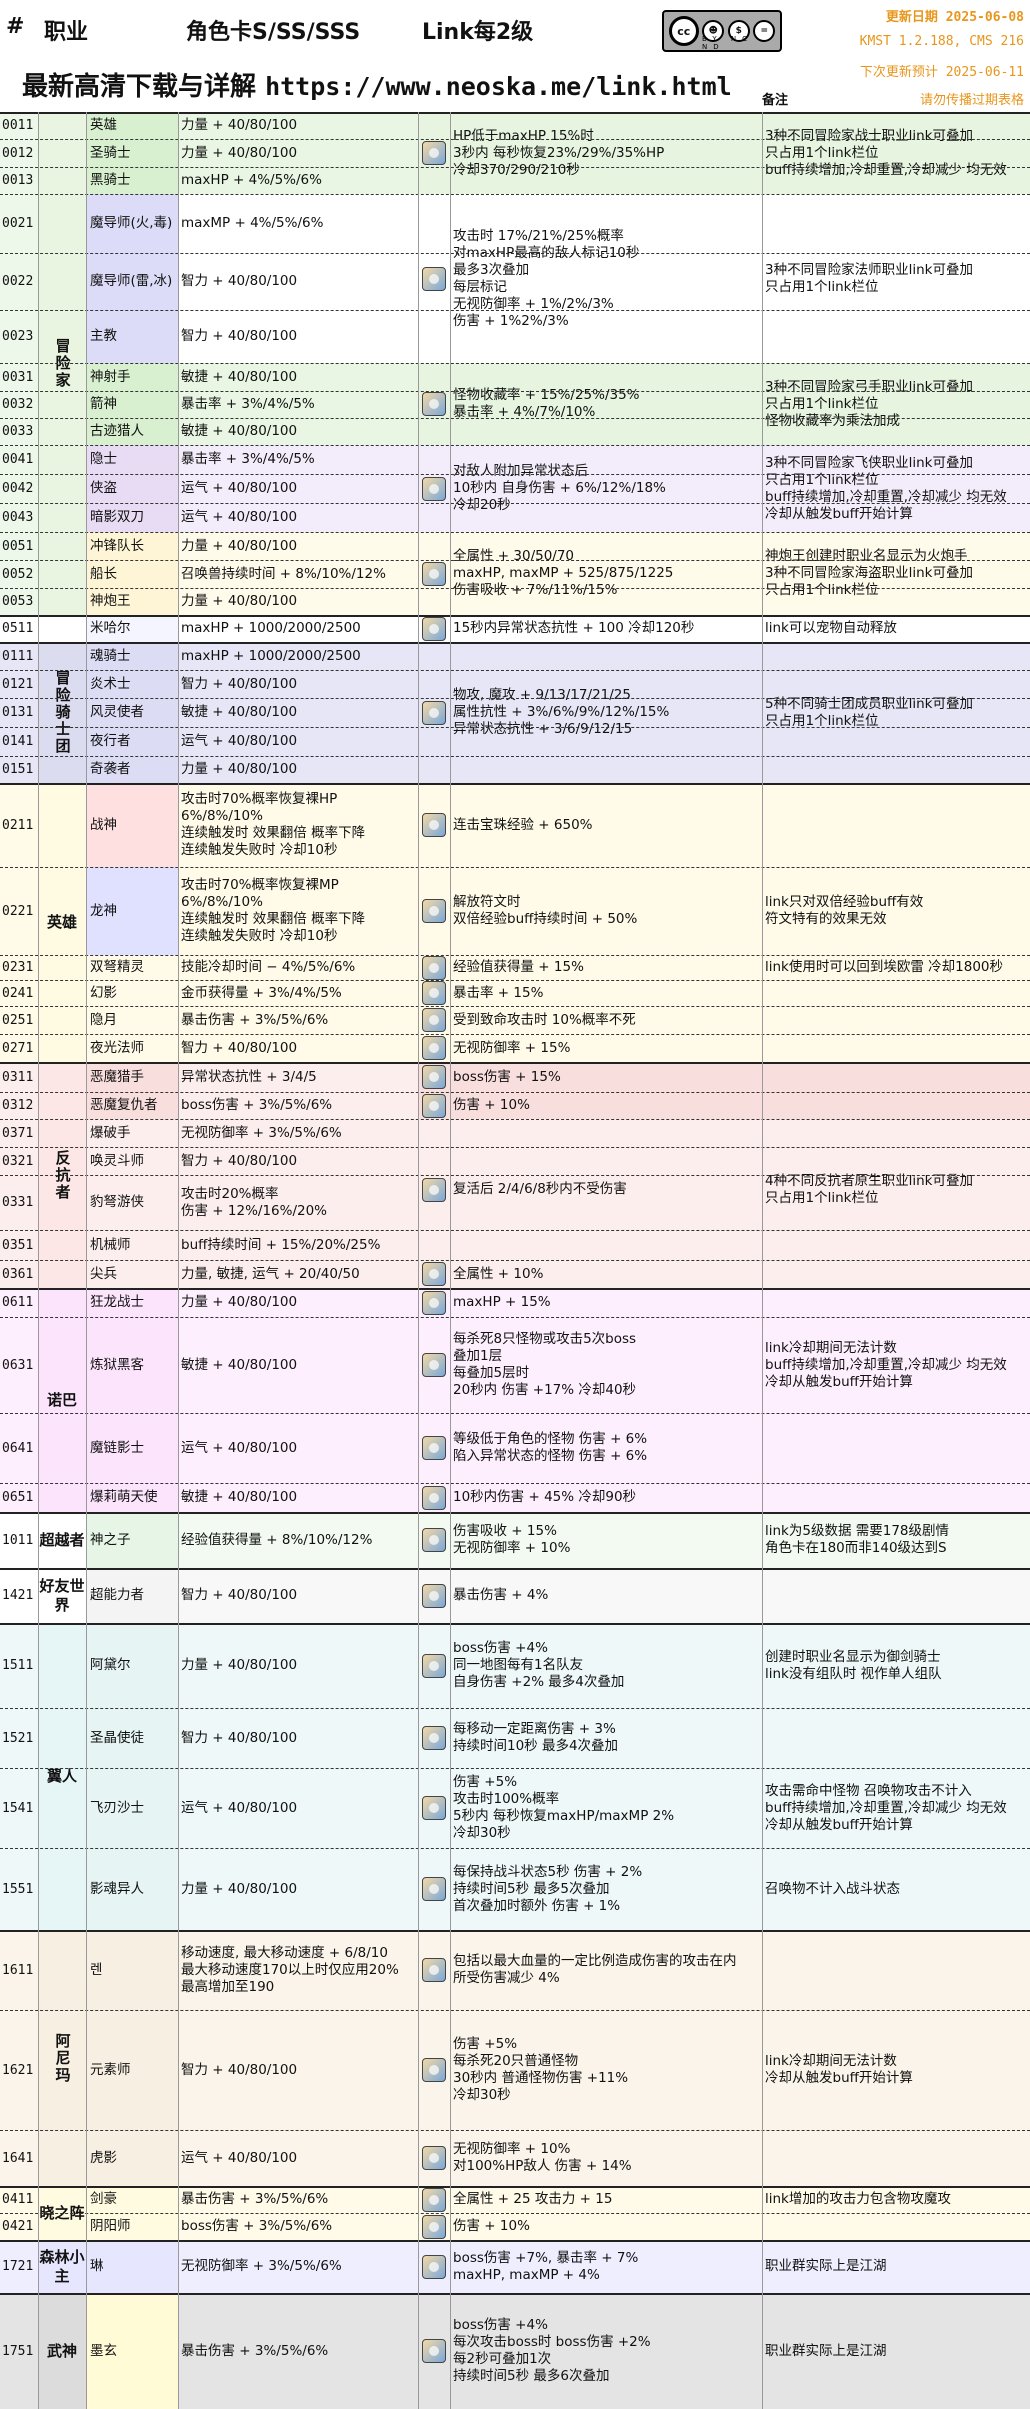  What do you see at coordinates (19, 2070) in the screenshot?
I see `row-id: 1621` at bounding box center [19, 2070].